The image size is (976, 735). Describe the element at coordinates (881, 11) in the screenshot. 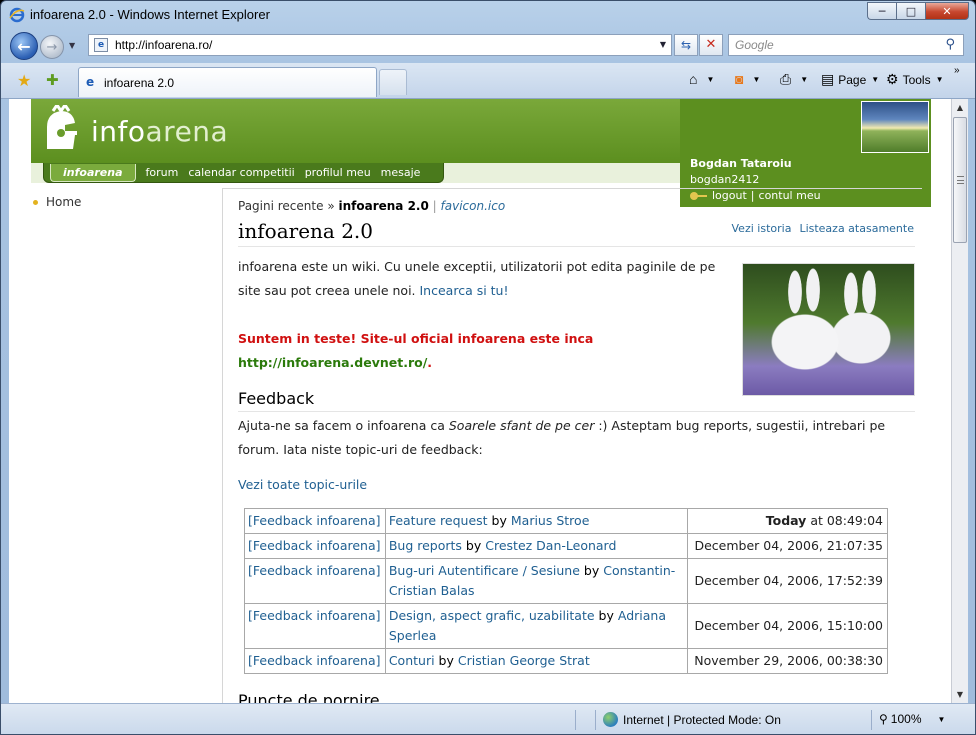

I see `minimize-button: ─` at that location.